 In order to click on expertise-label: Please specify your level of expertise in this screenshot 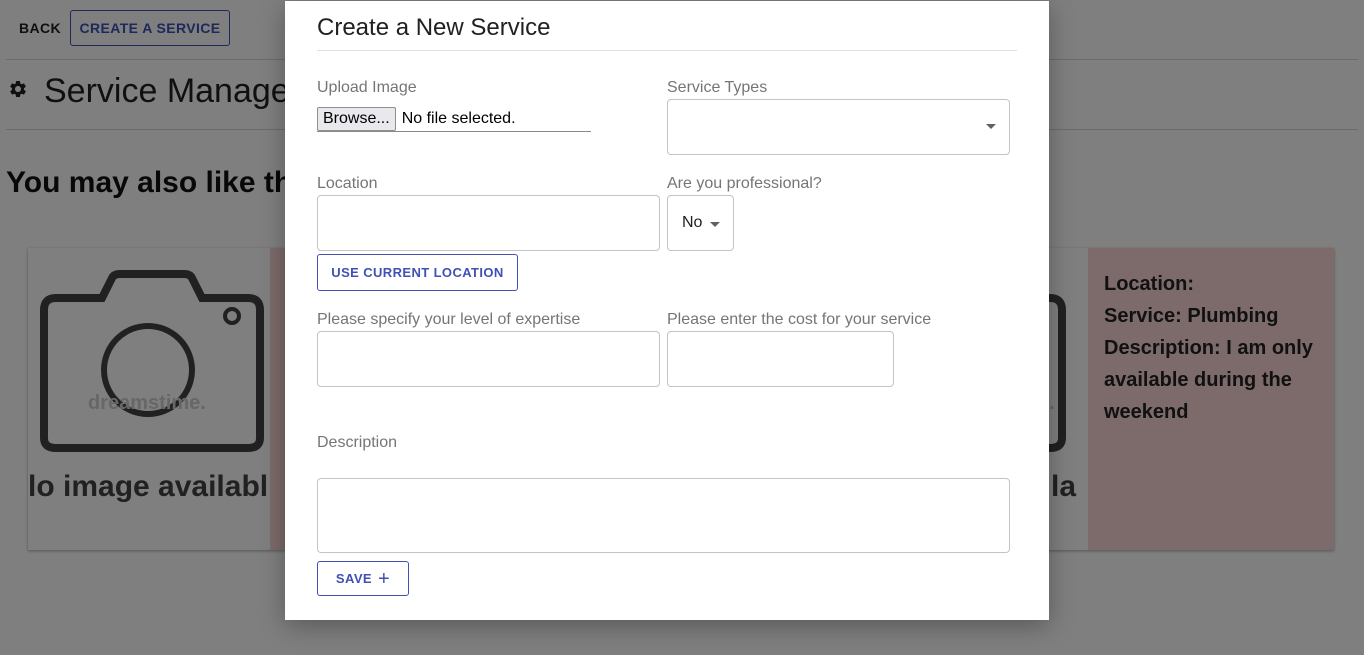, I will do `click(449, 319)`.